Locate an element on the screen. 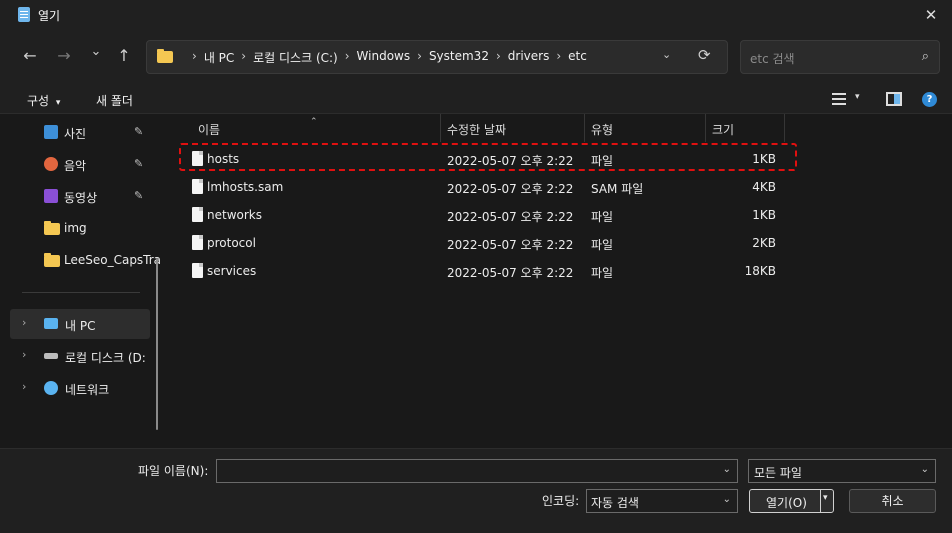 Image resolution: width=952 pixels, height=533 pixels. new-folder-button: 새 폴더 is located at coordinates (114, 100).